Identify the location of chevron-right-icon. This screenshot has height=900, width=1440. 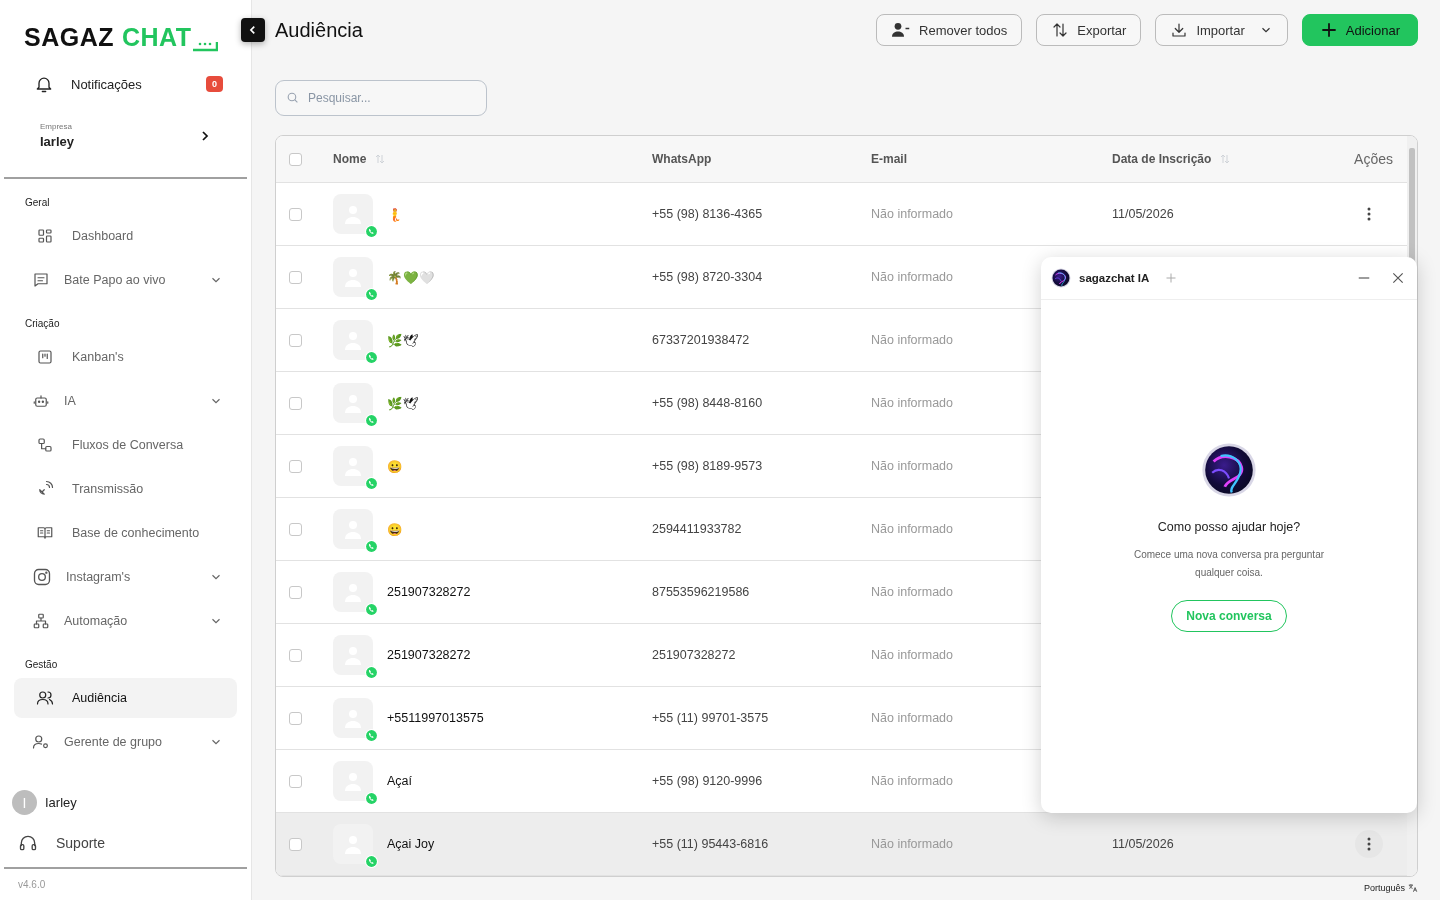
(205, 135).